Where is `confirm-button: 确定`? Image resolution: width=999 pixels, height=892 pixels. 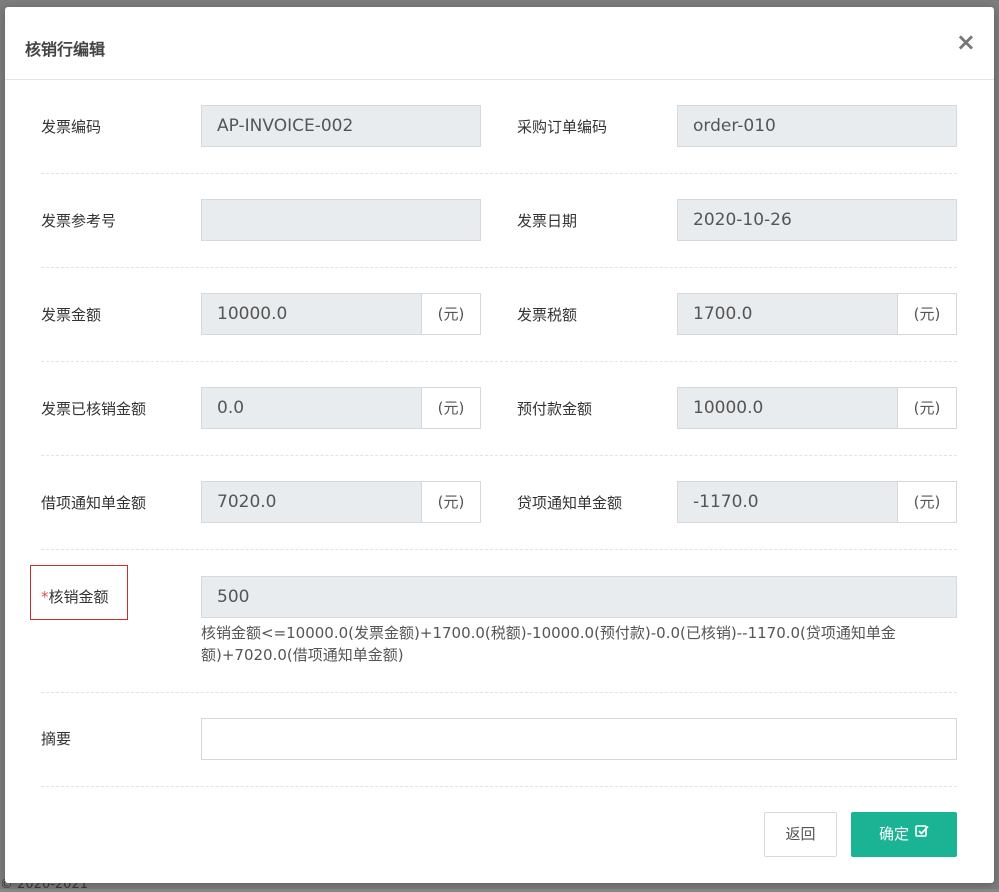
confirm-button: 确定 is located at coordinates (904, 834).